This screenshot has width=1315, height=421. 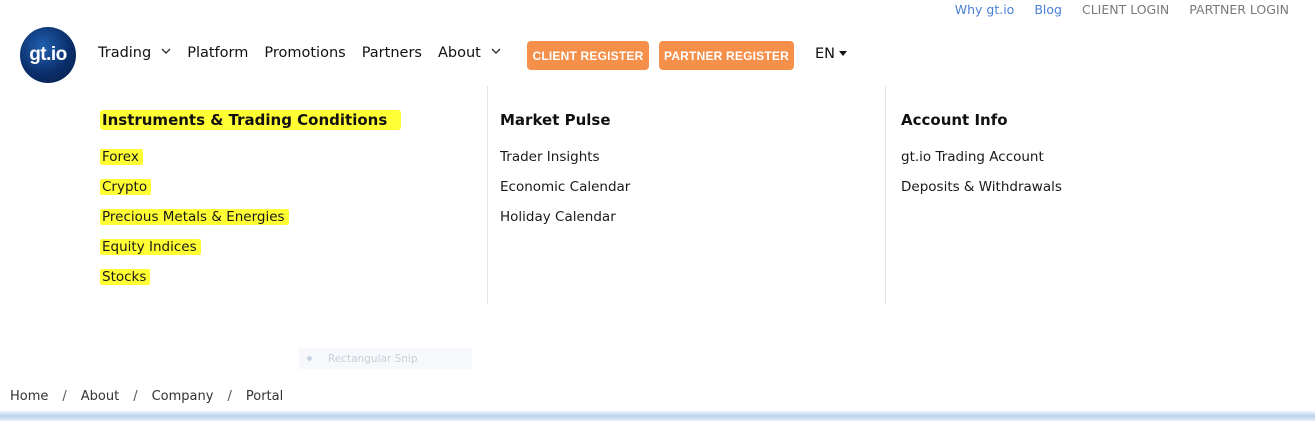 What do you see at coordinates (565, 157) in the screenshot?
I see `menu-link-trader-insights: Trader Insights` at bounding box center [565, 157].